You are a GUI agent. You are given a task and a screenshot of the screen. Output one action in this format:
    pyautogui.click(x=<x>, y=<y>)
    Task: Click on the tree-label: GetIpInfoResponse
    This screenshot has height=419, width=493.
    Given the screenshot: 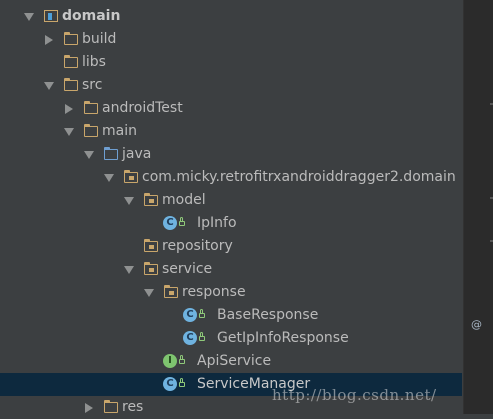 What is the action you would take?
    pyautogui.click(x=283, y=338)
    